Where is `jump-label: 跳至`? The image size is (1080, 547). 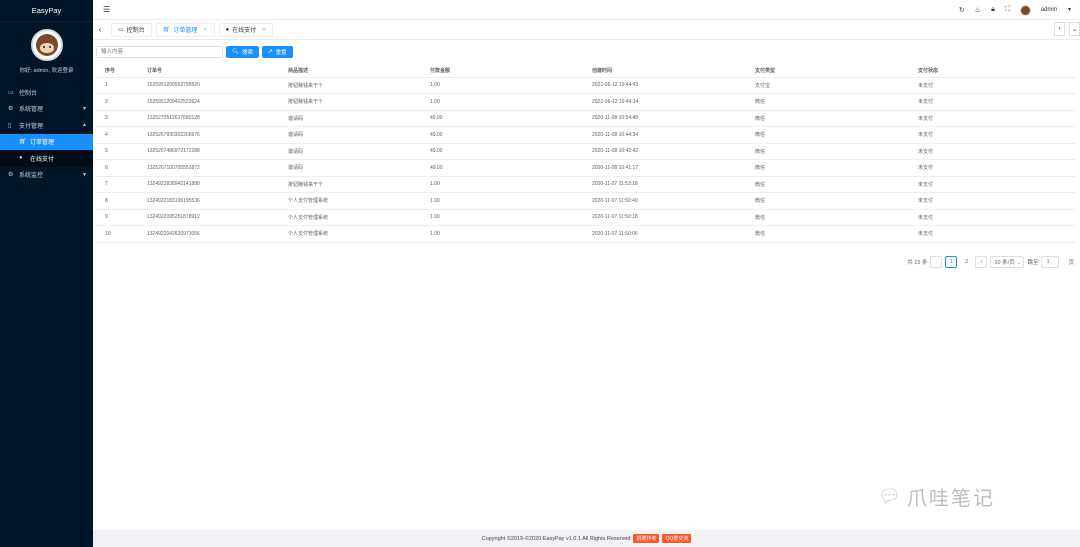 jump-label: 跳至 is located at coordinates (1033, 263).